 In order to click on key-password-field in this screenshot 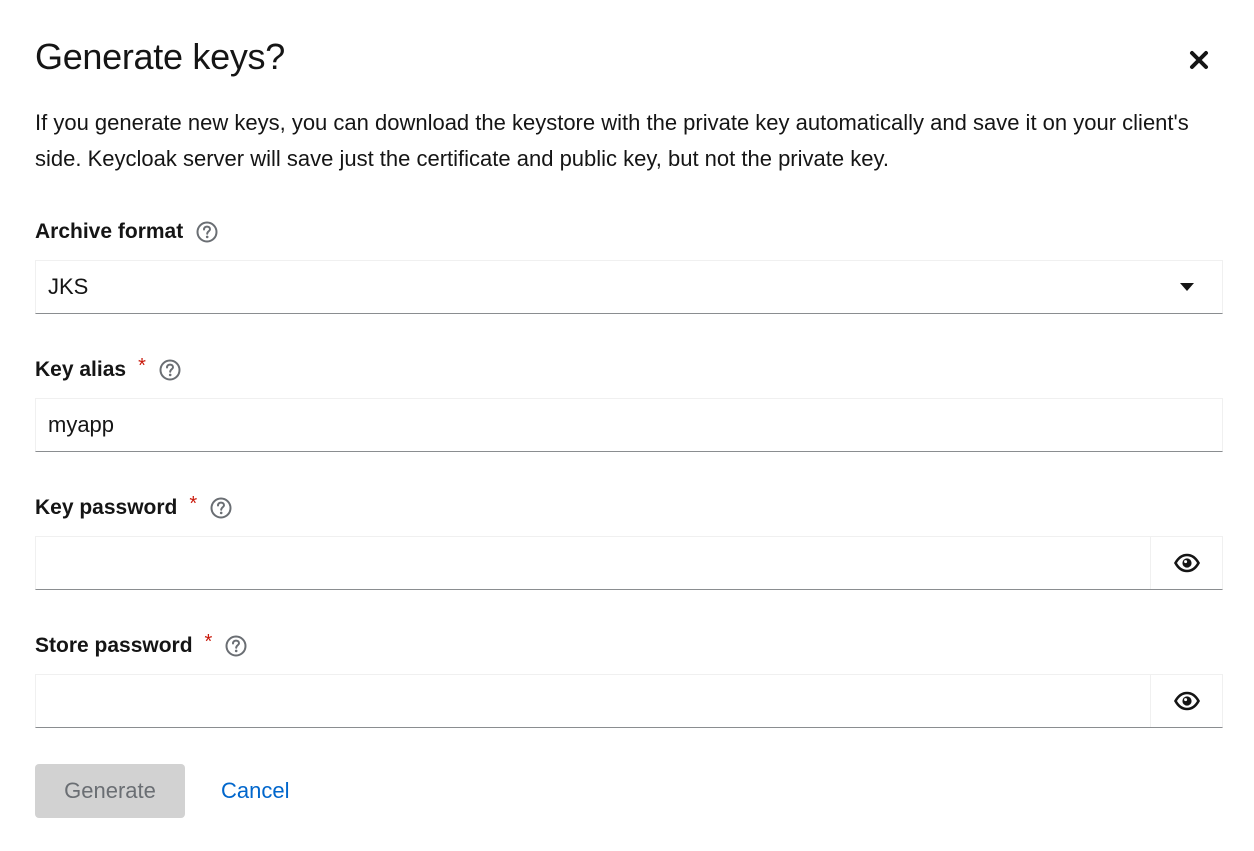, I will do `click(629, 563)`.